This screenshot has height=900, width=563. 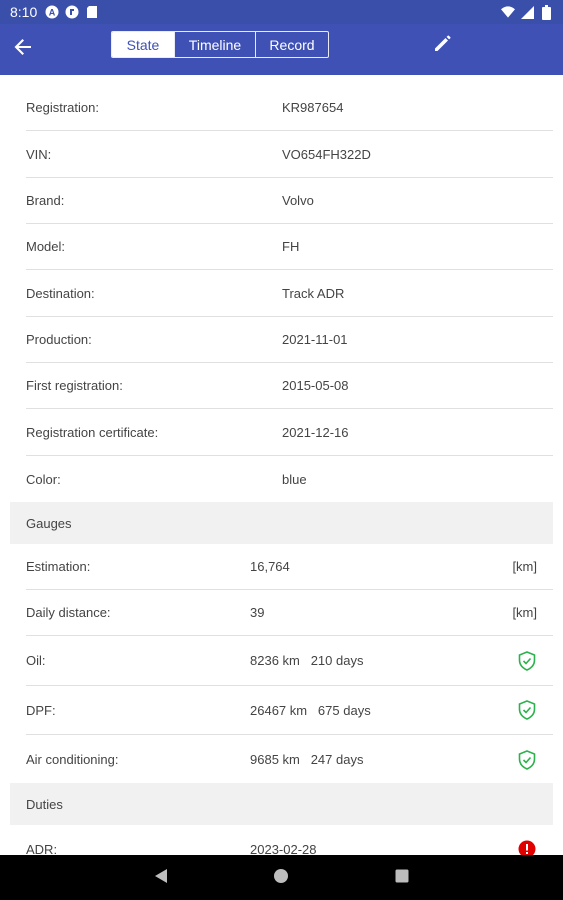 I want to click on gauge-row-air-conditioning: Air conditioning: 9685 km 247 days, so click(x=289, y=759).